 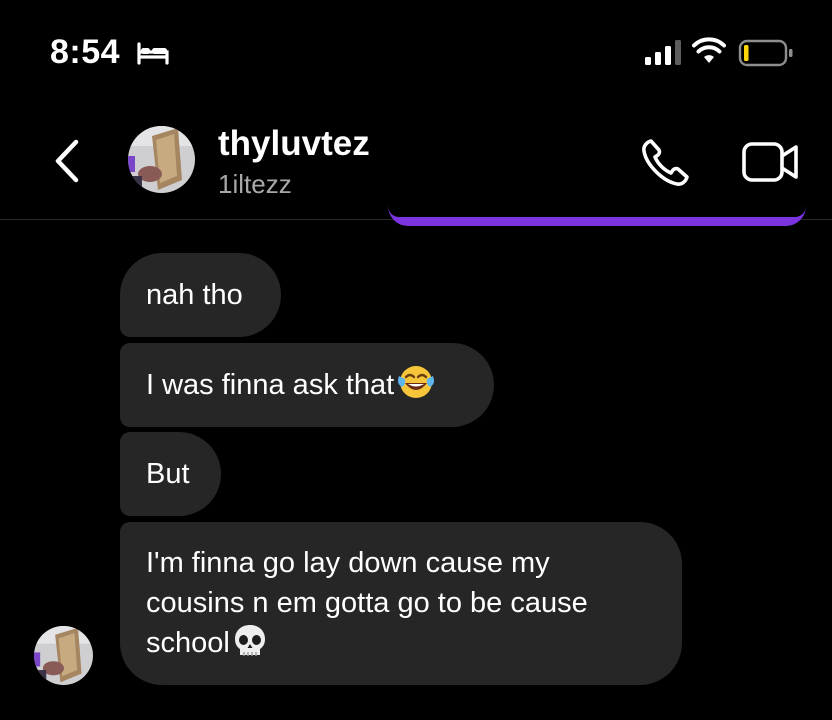 I want to click on contact-avatar, so click(x=161, y=159).